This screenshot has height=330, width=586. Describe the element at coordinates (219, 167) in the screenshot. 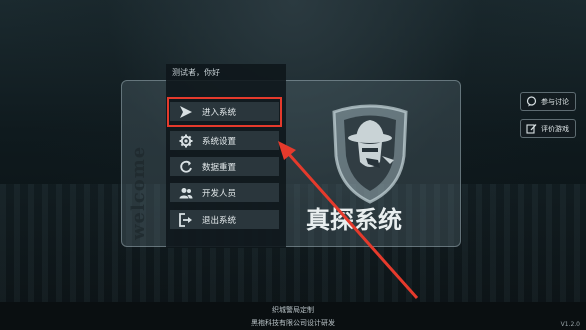

I see `menu-item-label: 数据重置` at that location.